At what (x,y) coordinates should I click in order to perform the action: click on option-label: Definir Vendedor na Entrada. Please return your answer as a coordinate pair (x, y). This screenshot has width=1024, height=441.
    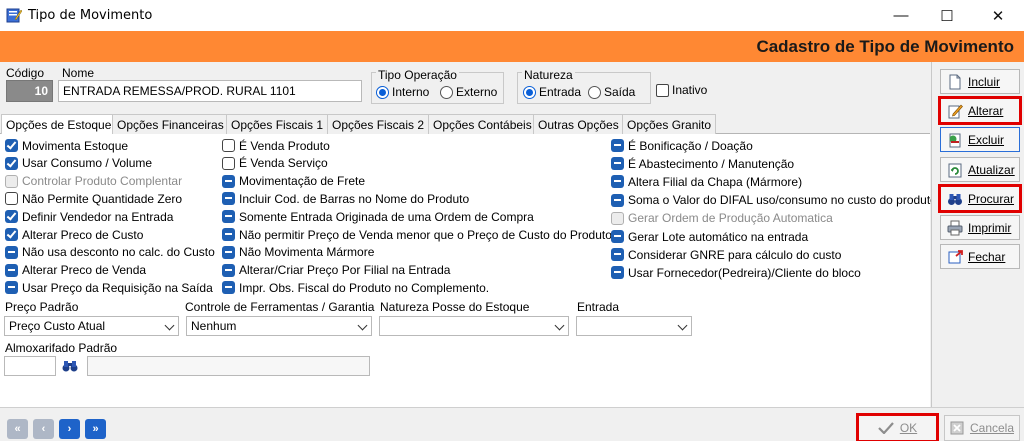
    Looking at the image, I should click on (98, 216).